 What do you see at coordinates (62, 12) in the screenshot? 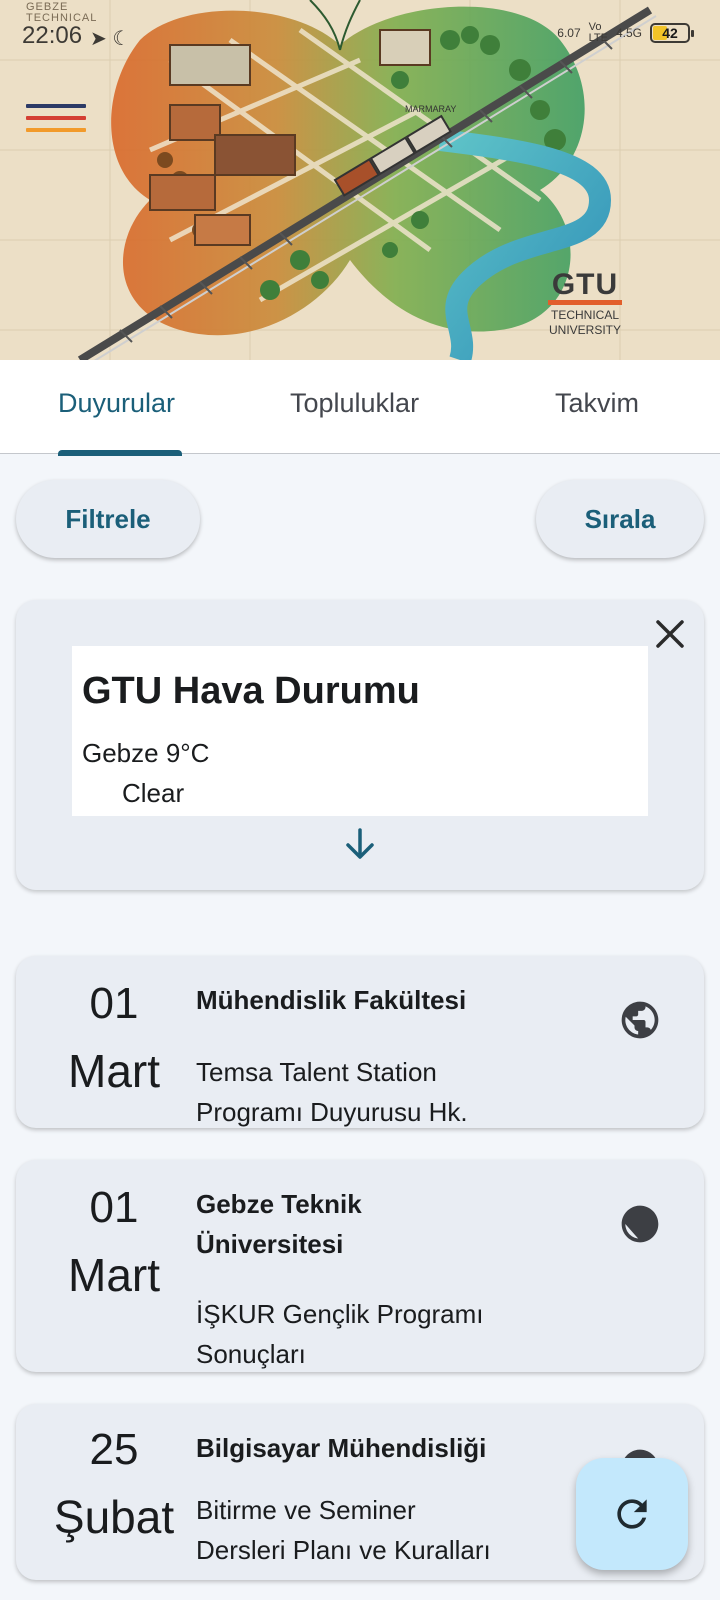
I see `status-brand: GEBZE TECHNICAL` at bounding box center [62, 12].